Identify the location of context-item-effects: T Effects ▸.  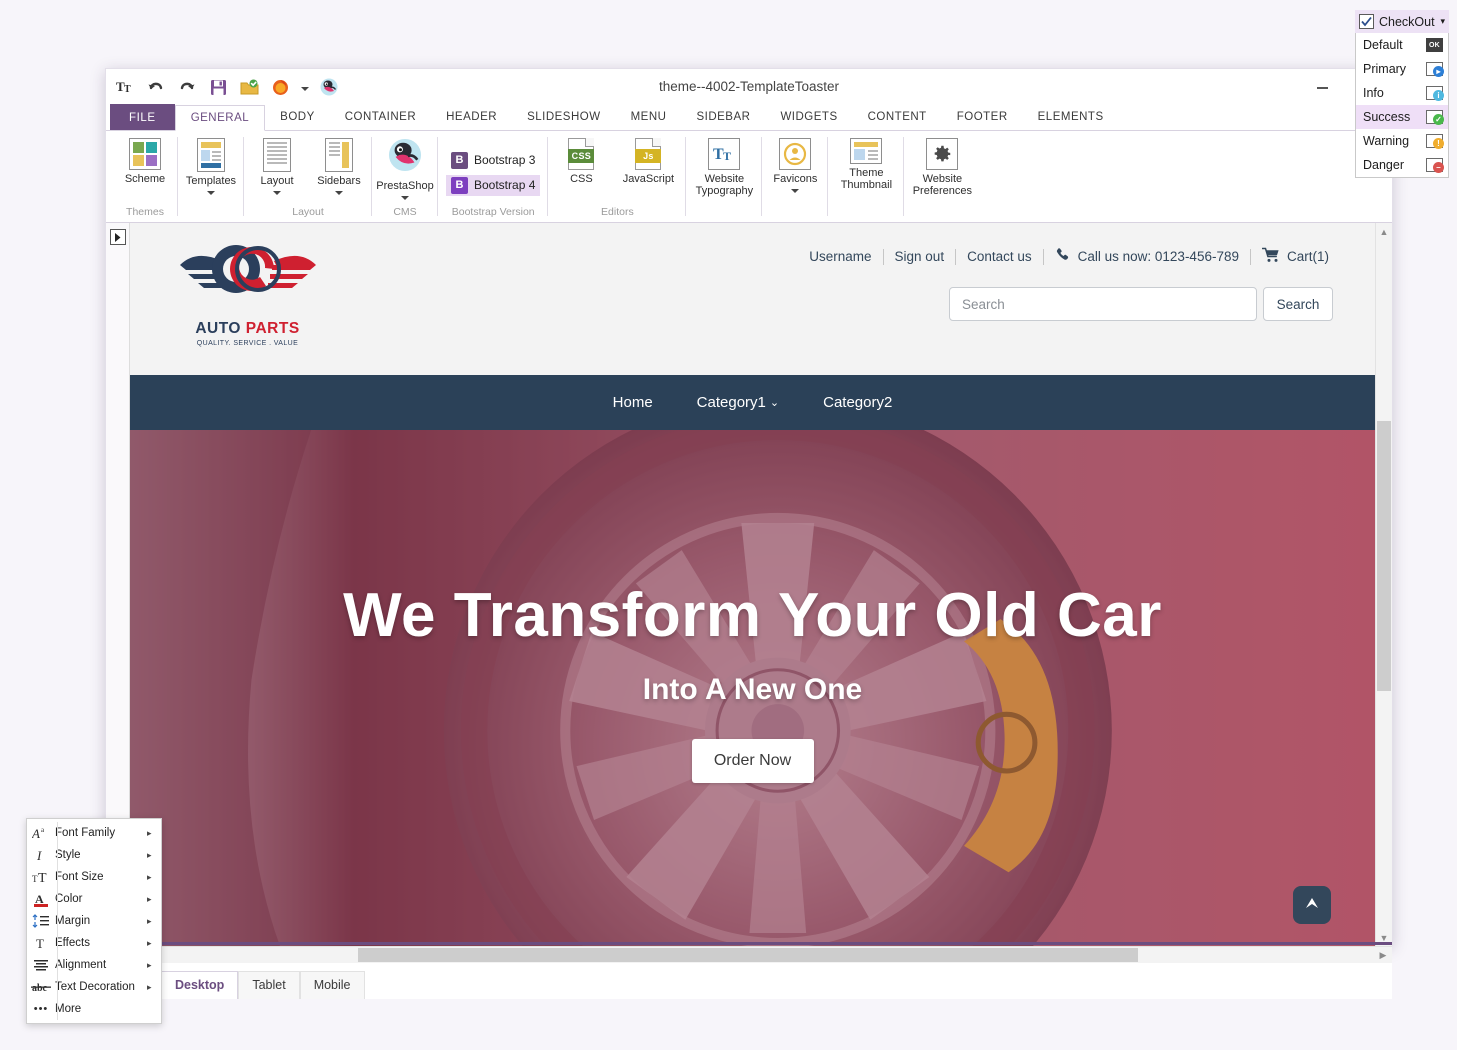
(94, 943).